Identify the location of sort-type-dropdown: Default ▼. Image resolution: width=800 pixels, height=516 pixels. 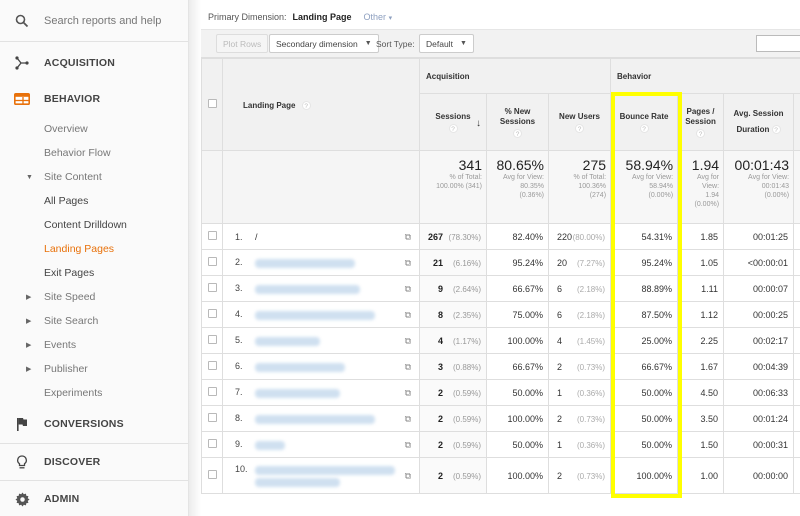
(446, 43).